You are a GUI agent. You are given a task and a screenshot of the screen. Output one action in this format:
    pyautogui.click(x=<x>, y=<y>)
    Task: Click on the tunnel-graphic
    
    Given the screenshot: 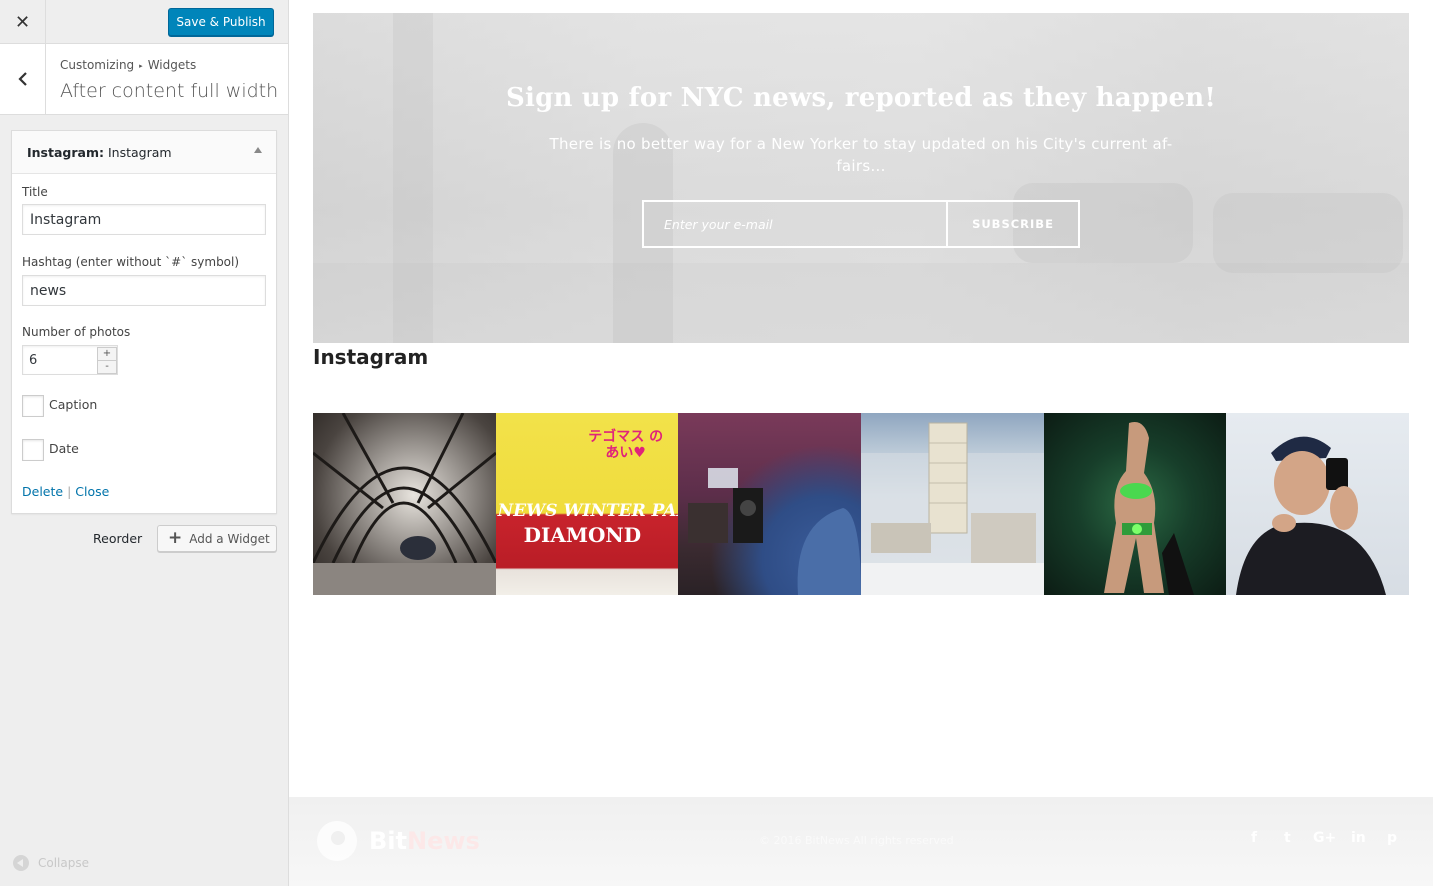 What is the action you would take?
    pyautogui.click(x=404, y=504)
    